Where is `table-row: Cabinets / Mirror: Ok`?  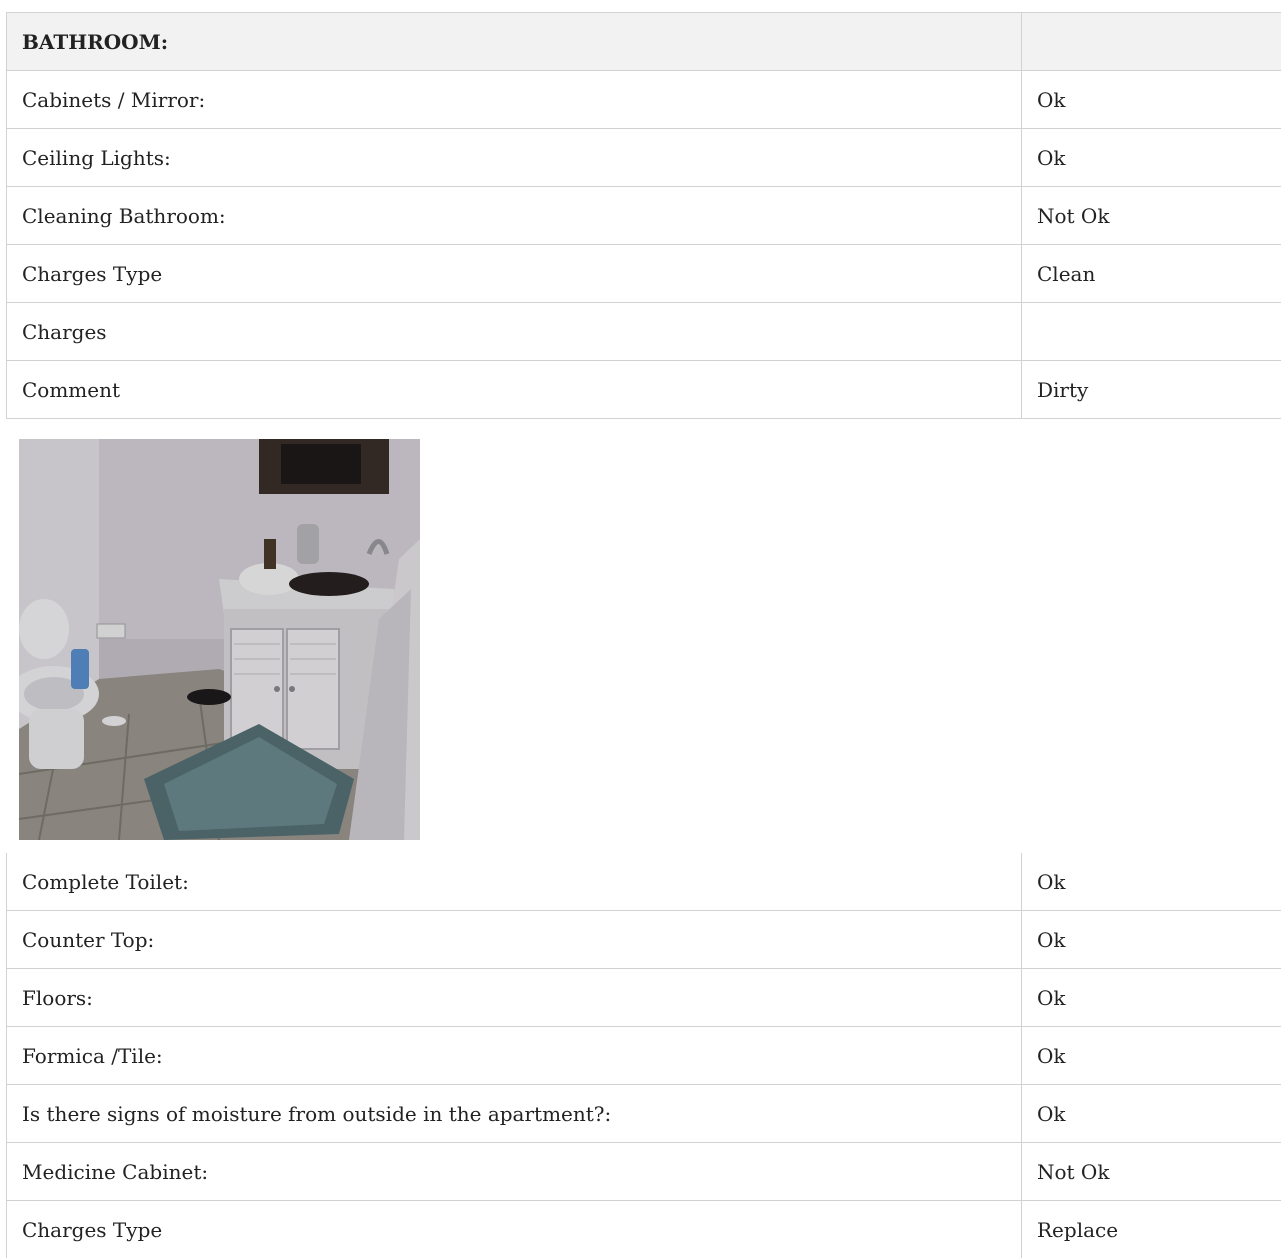 table-row: Cabinets / Mirror: Ok is located at coordinates (644, 100).